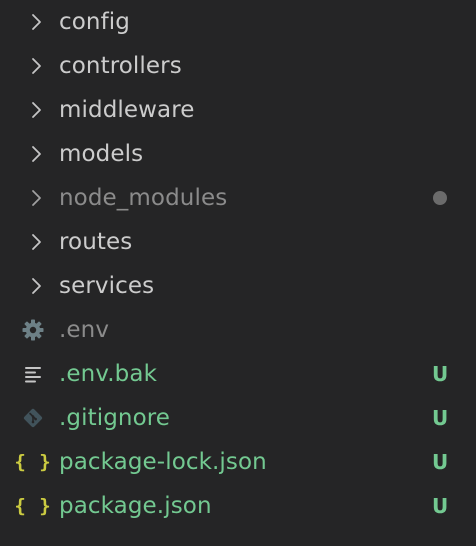  What do you see at coordinates (238, 242) in the screenshot?
I see `folder-row-routes: routes` at bounding box center [238, 242].